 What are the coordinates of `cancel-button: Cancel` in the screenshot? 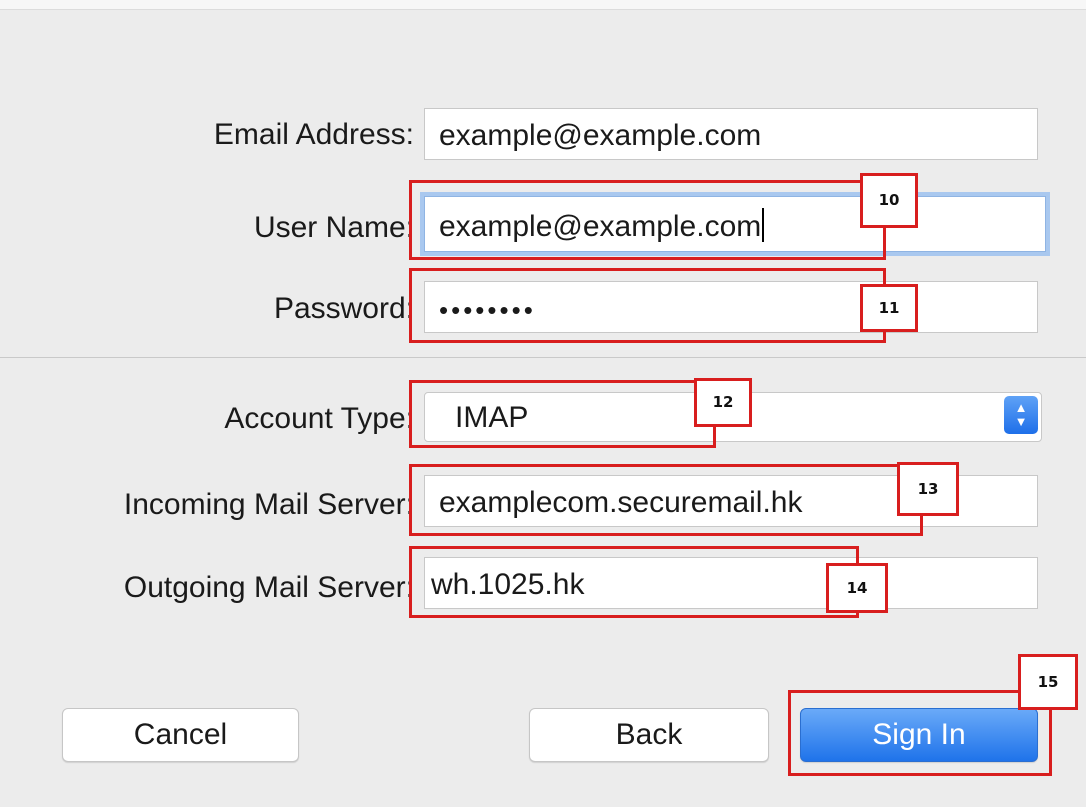 It's located at (180, 735).